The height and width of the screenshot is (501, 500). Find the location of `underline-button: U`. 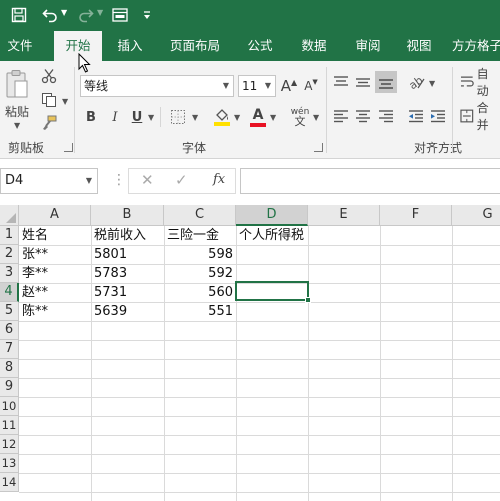

underline-button: U is located at coordinates (137, 117).